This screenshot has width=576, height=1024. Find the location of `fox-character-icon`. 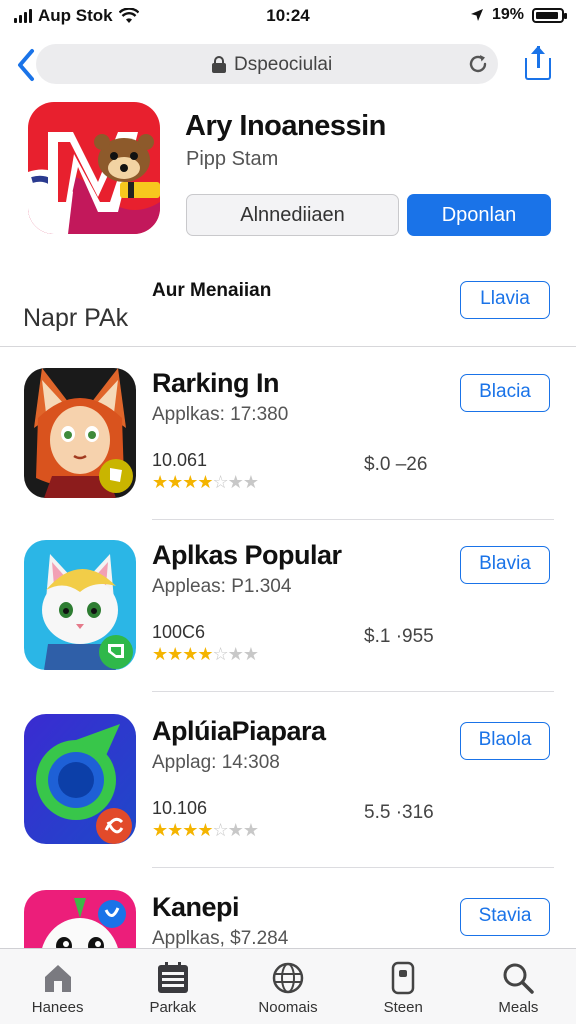

fox-character-icon is located at coordinates (80, 433).